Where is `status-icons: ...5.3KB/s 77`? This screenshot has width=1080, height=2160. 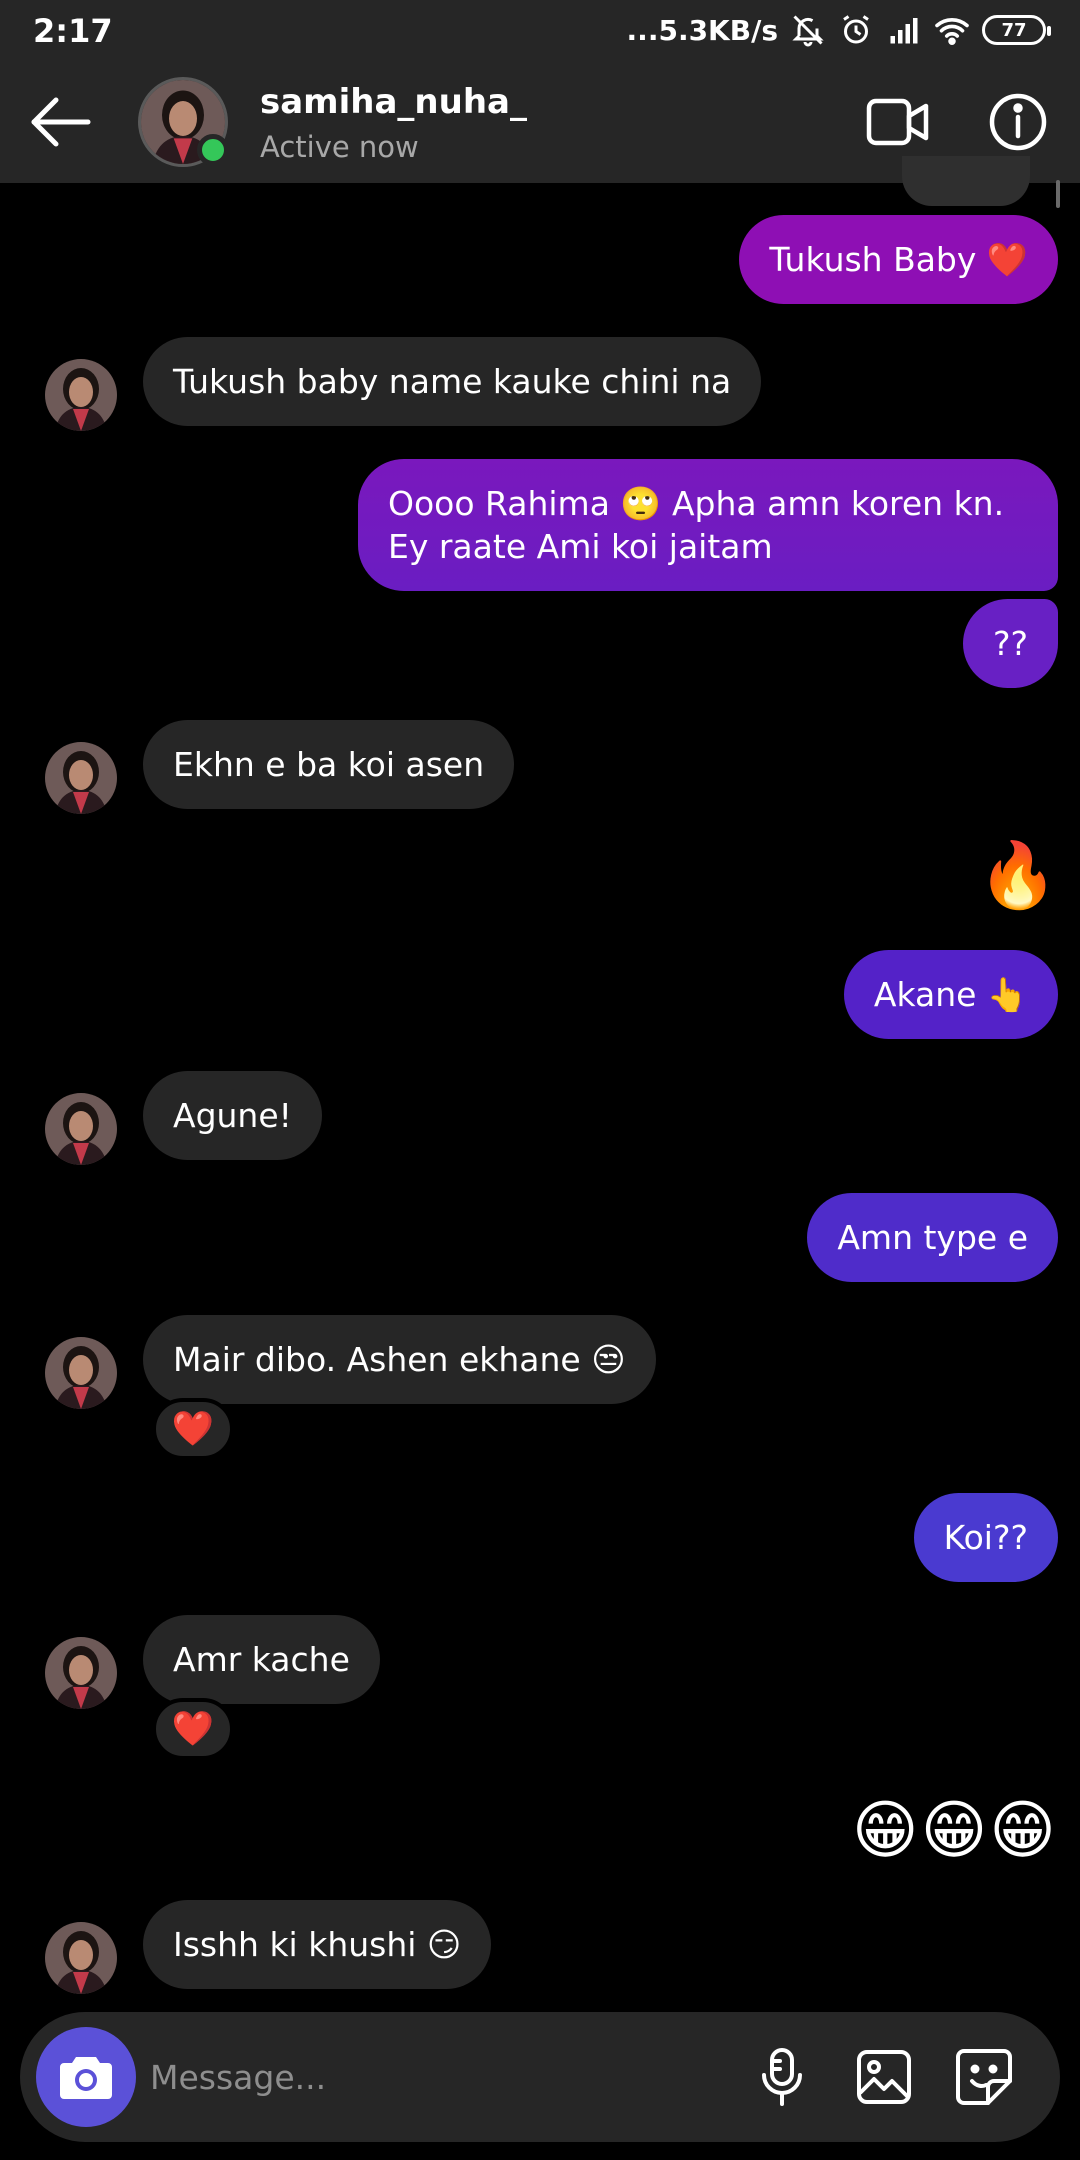 status-icons: ...5.3KB/s 77 is located at coordinates (838, 30).